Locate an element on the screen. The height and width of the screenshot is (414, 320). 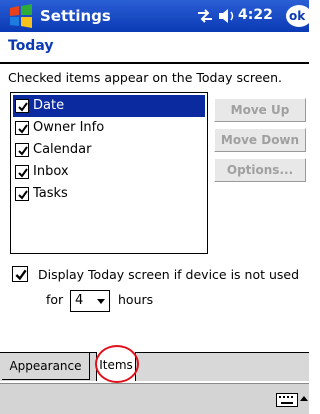
item-label: Calendar is located at coordinates (62, 149).